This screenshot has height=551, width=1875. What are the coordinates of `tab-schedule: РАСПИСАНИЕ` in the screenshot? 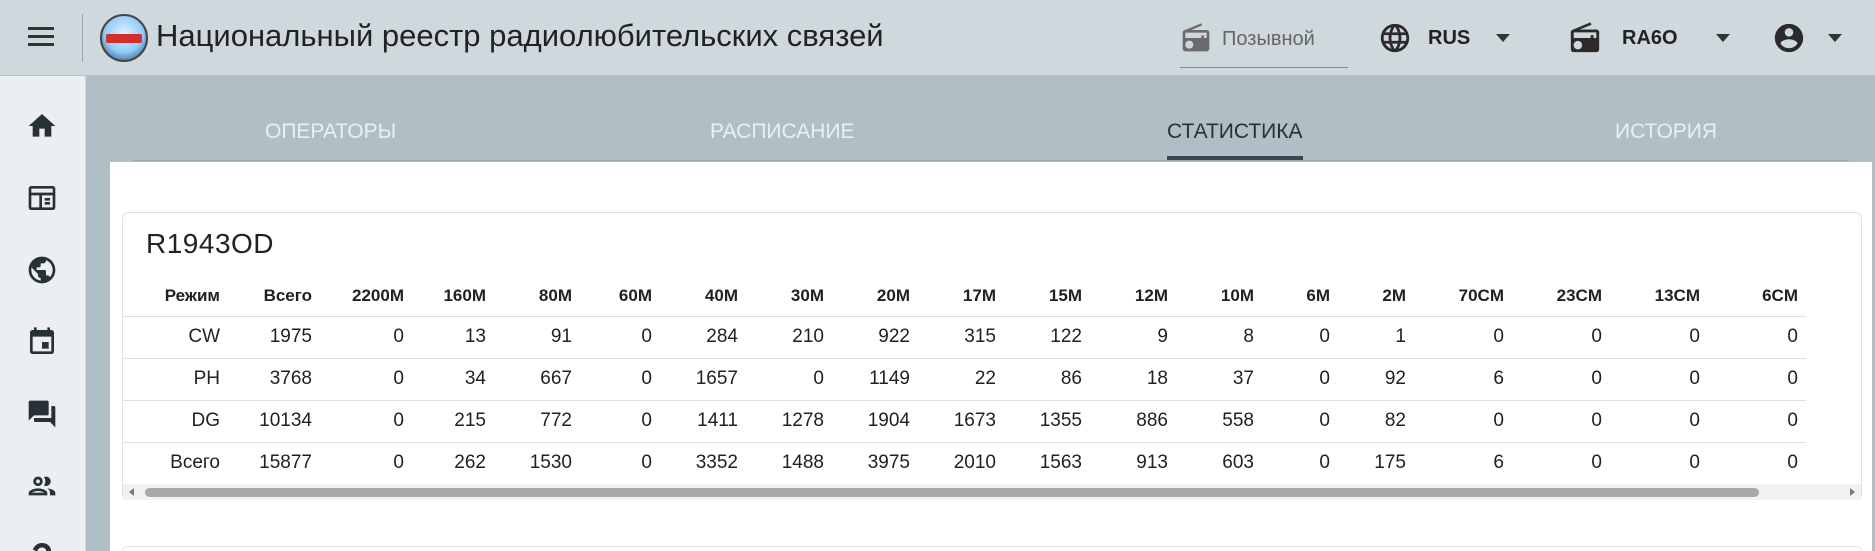 It's located at (782, 132).